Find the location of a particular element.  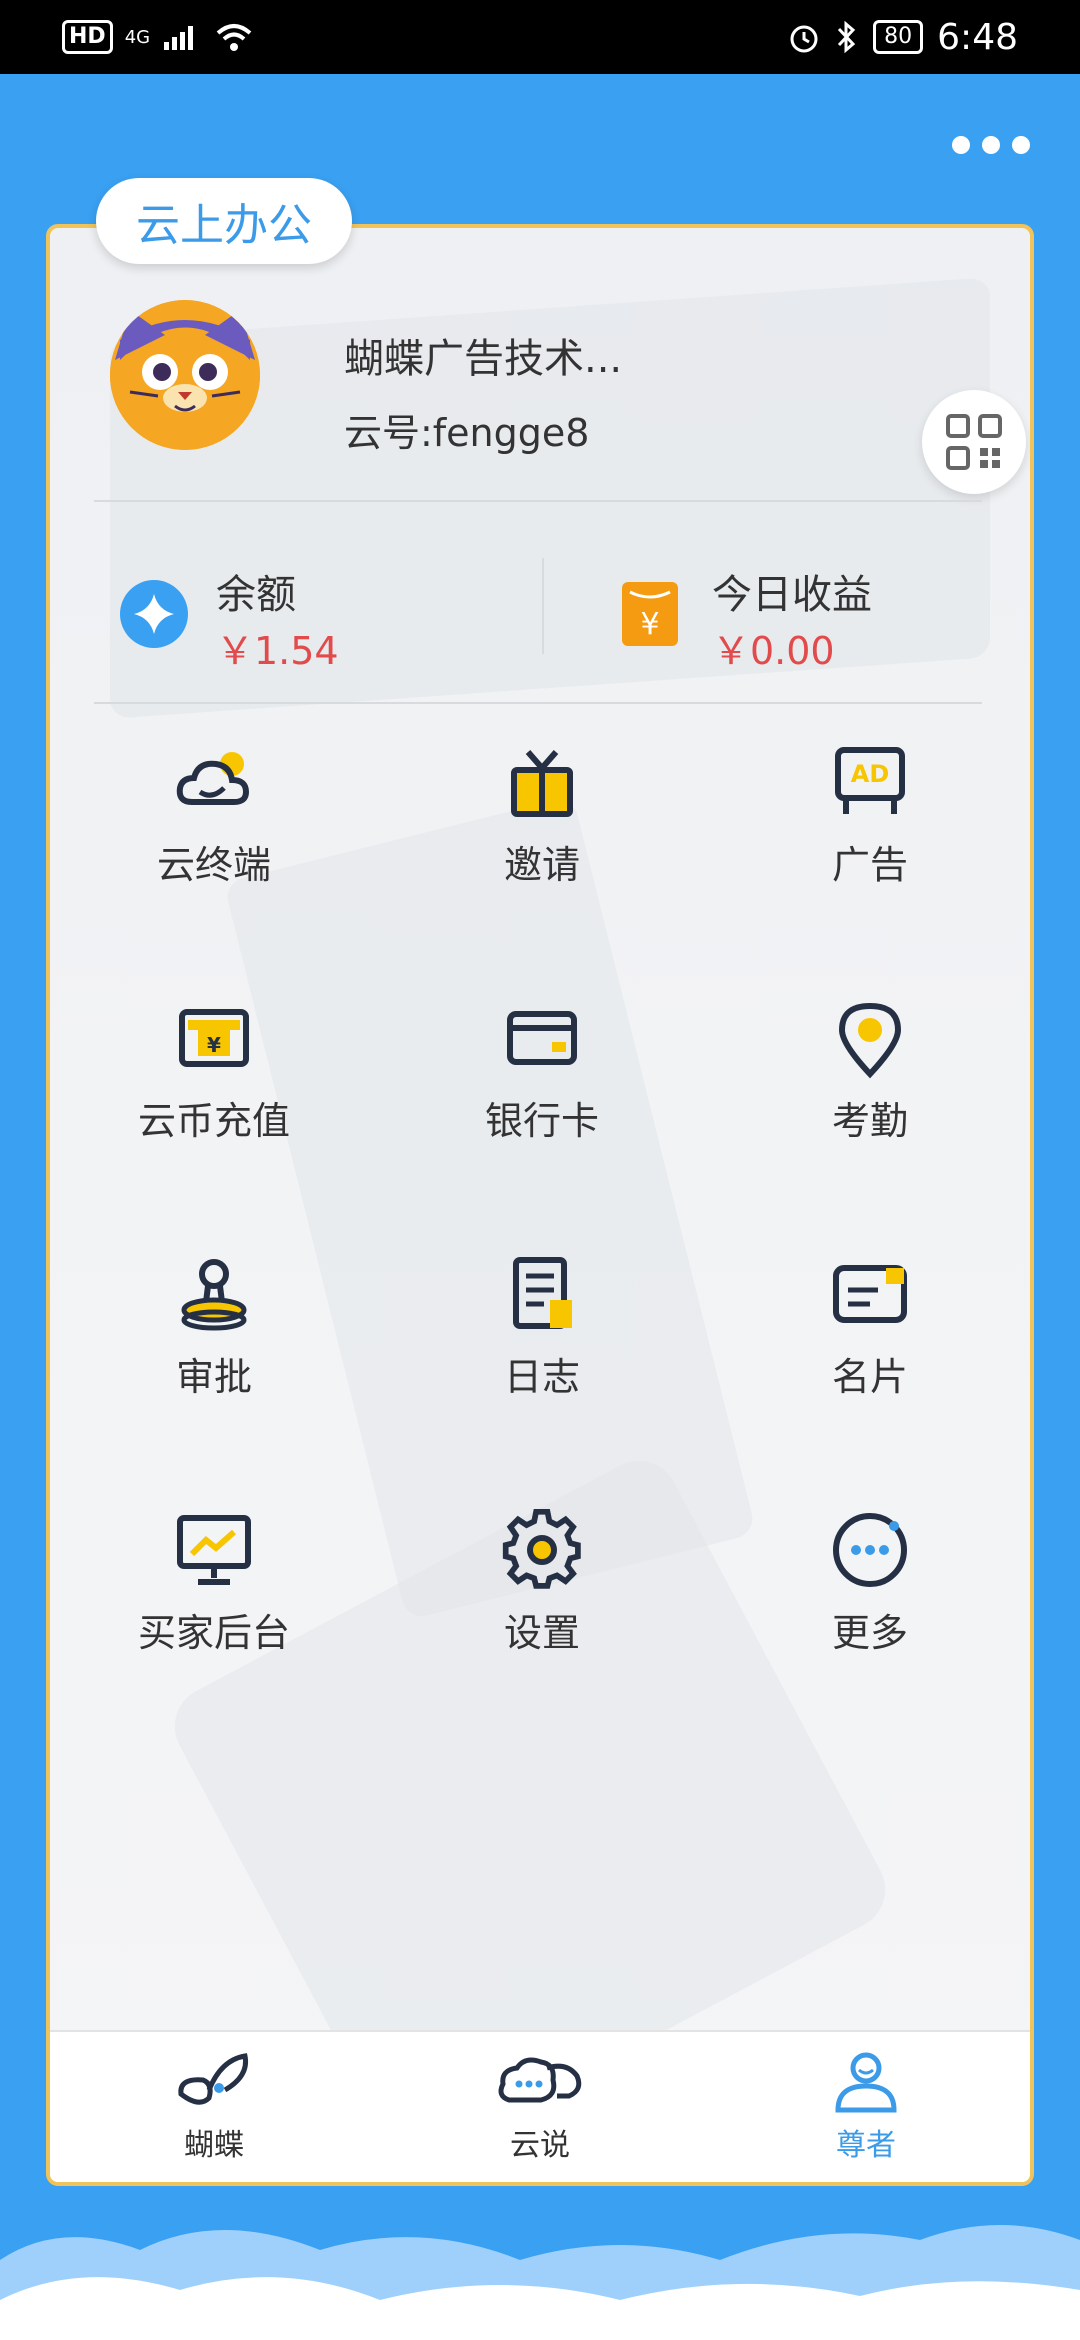

menu-item-label: 广告 is located at coordinates (869, 865).